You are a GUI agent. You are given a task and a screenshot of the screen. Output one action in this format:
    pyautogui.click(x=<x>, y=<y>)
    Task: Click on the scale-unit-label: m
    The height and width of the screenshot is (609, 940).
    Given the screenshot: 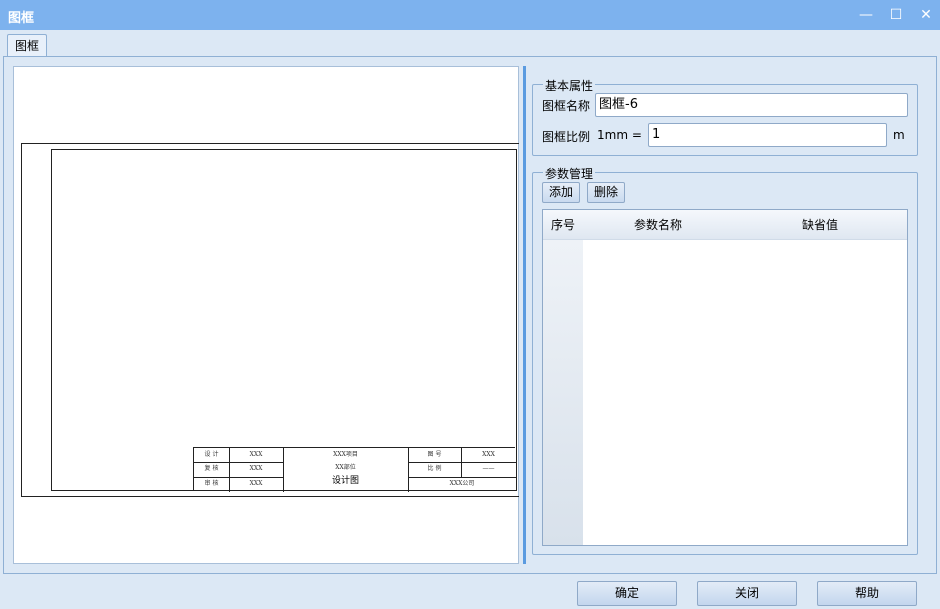 What is the action you would take?
    pyautogui.click(x=899, y=135)
    